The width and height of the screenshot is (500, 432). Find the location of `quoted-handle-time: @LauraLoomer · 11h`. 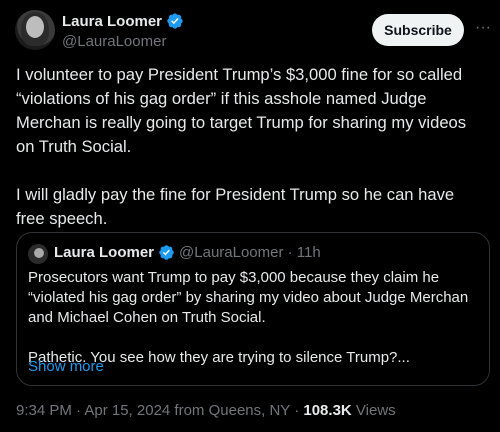

quoted-handle-time: @LauraLoomer · 11h is located at coordinates (250, 252).